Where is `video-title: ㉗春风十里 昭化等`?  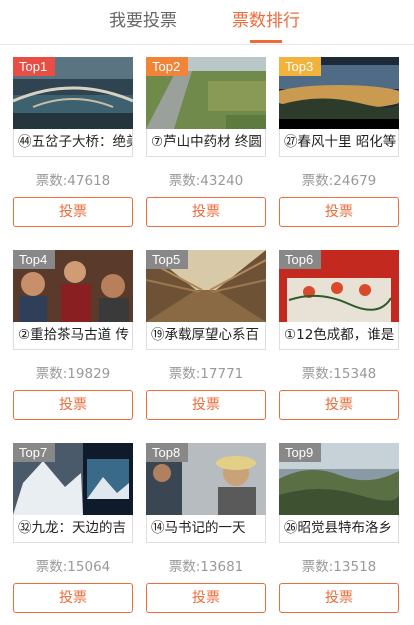
video-title: ㉗春风十里 昭化等 is located at coordinates (339, 143).